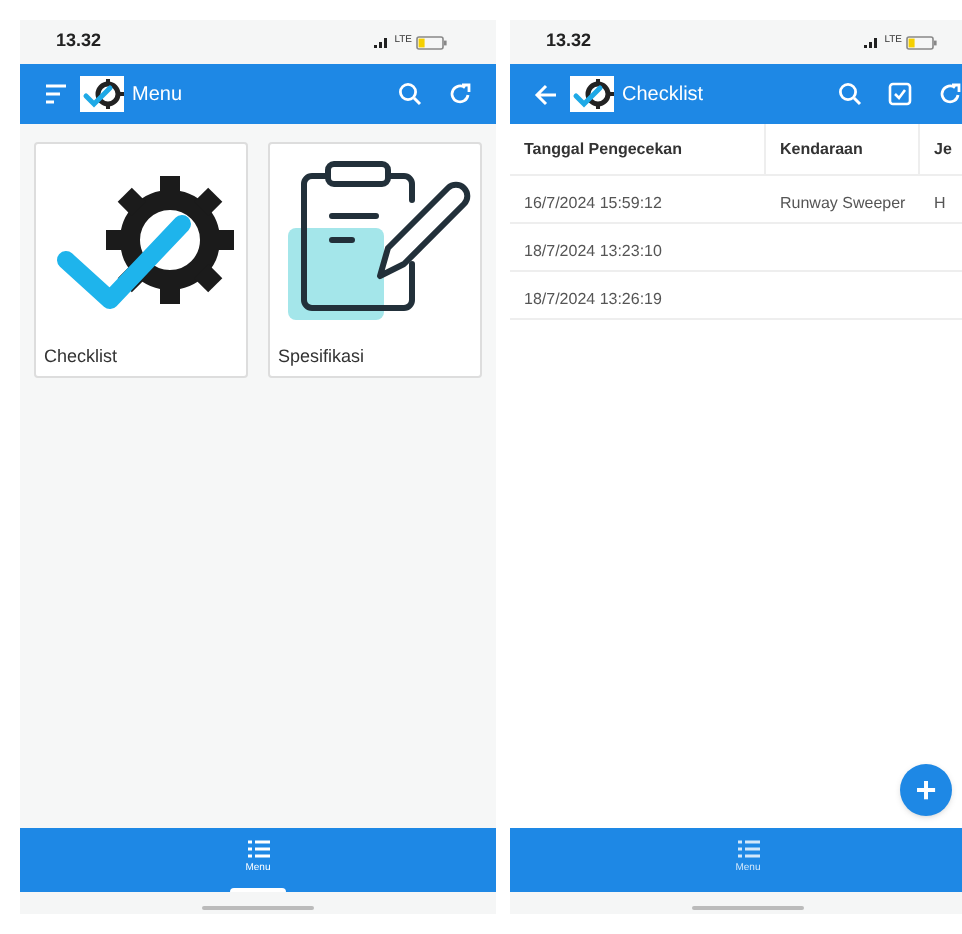 This screenshot has width=962, height=934. What do you see at coordinates (375, 260) in the screenshot?
I see `menu-tile: Spesifikasi` at bounding box center [375, 260].